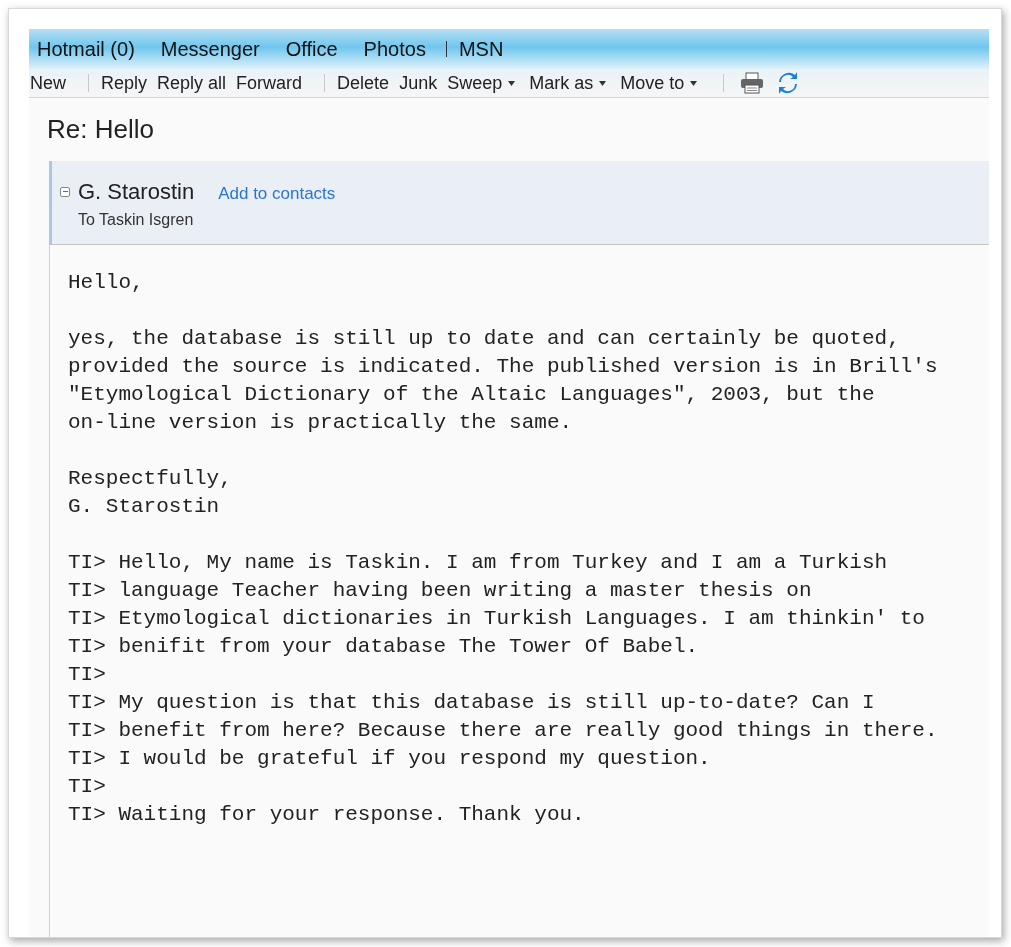 This screenshot has height=947, width=1011. What do you see at coordinates (394, 49) in the screenshot?
I see `nav-link: Photos` at bounding box center [394, 49].